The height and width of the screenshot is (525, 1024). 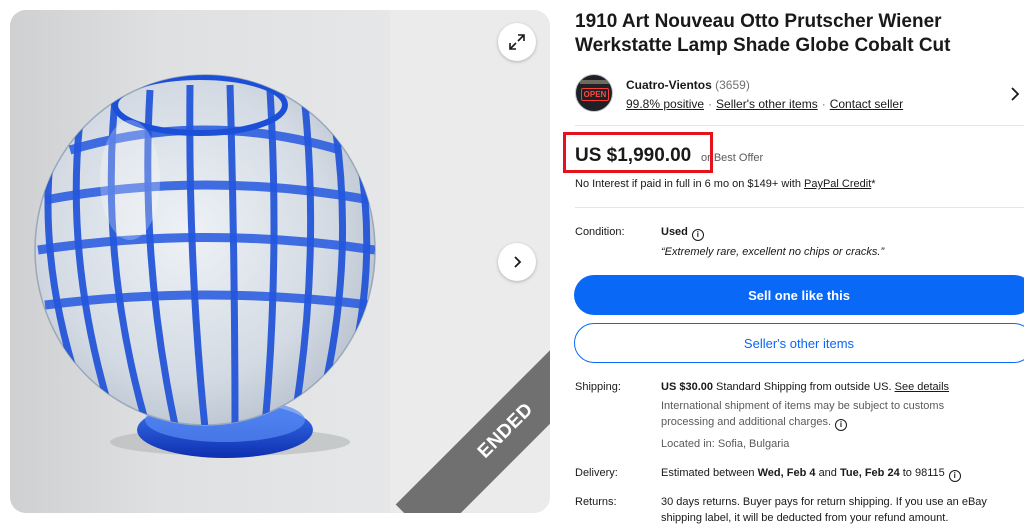 What do you see at coordinates (837, 184) in the screenshot?
I see `paypal-credit-link: PayPal Credit` at bounding box center [837, 184].